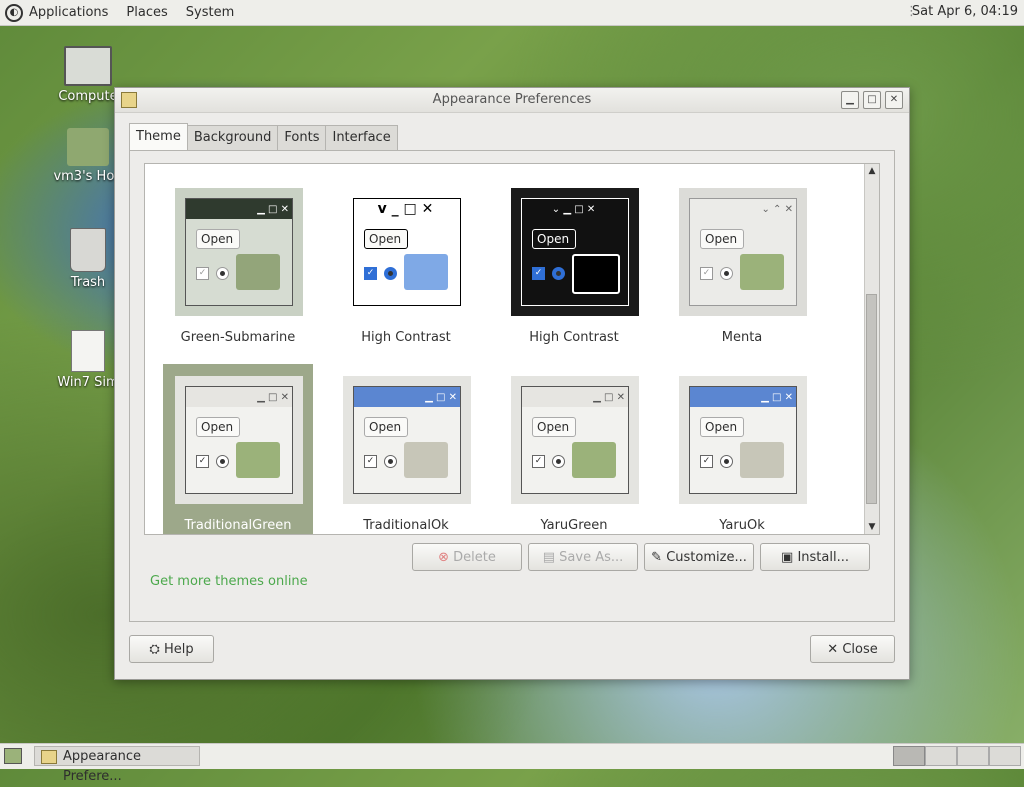  I want to click on tab-background: Background, so click(232, 137).